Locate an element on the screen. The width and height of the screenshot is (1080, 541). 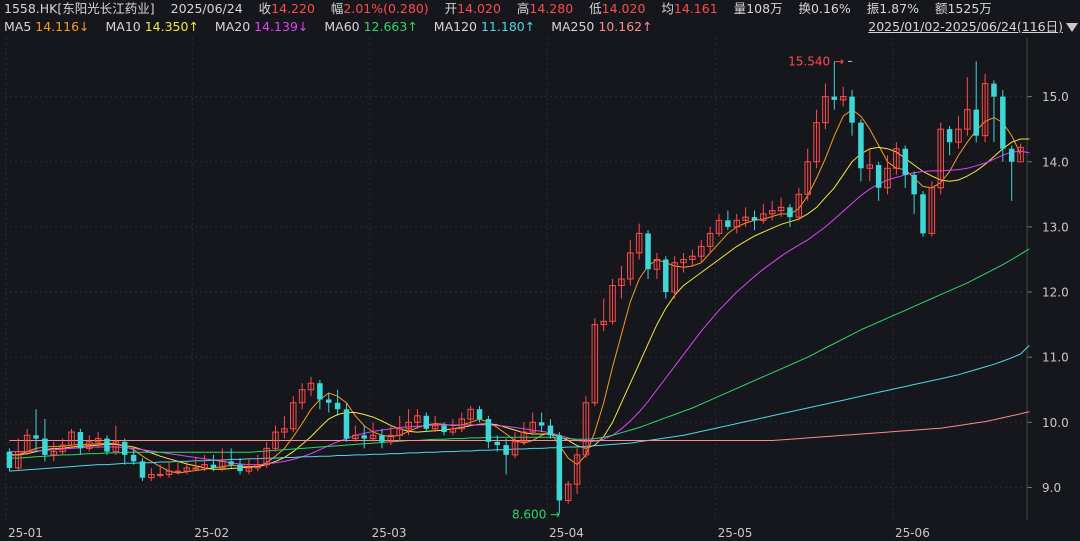
x-tick-label: 25-02 is located at coordinates (211, 533).